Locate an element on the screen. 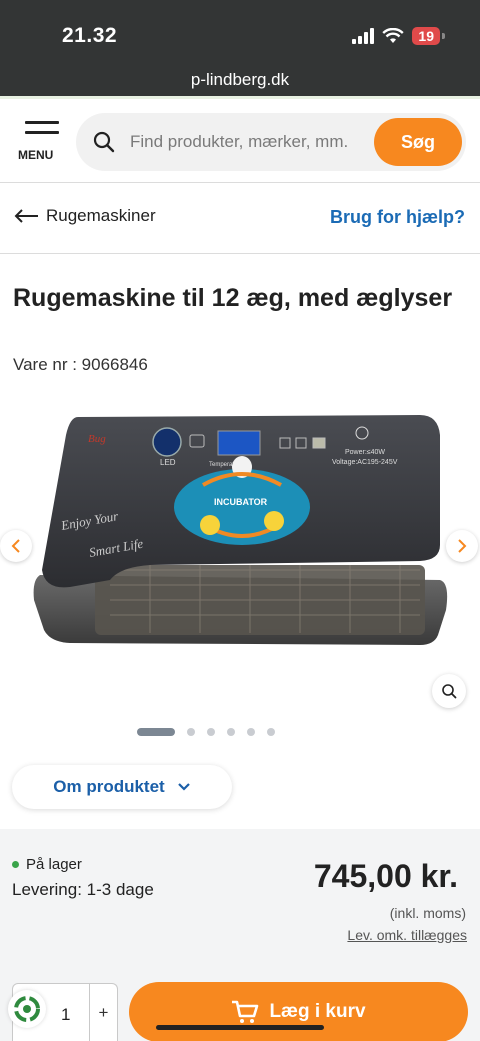 The height and width of the screenshot is (1041, 480). stock-status: På lager is located at coordinates (47, 864).